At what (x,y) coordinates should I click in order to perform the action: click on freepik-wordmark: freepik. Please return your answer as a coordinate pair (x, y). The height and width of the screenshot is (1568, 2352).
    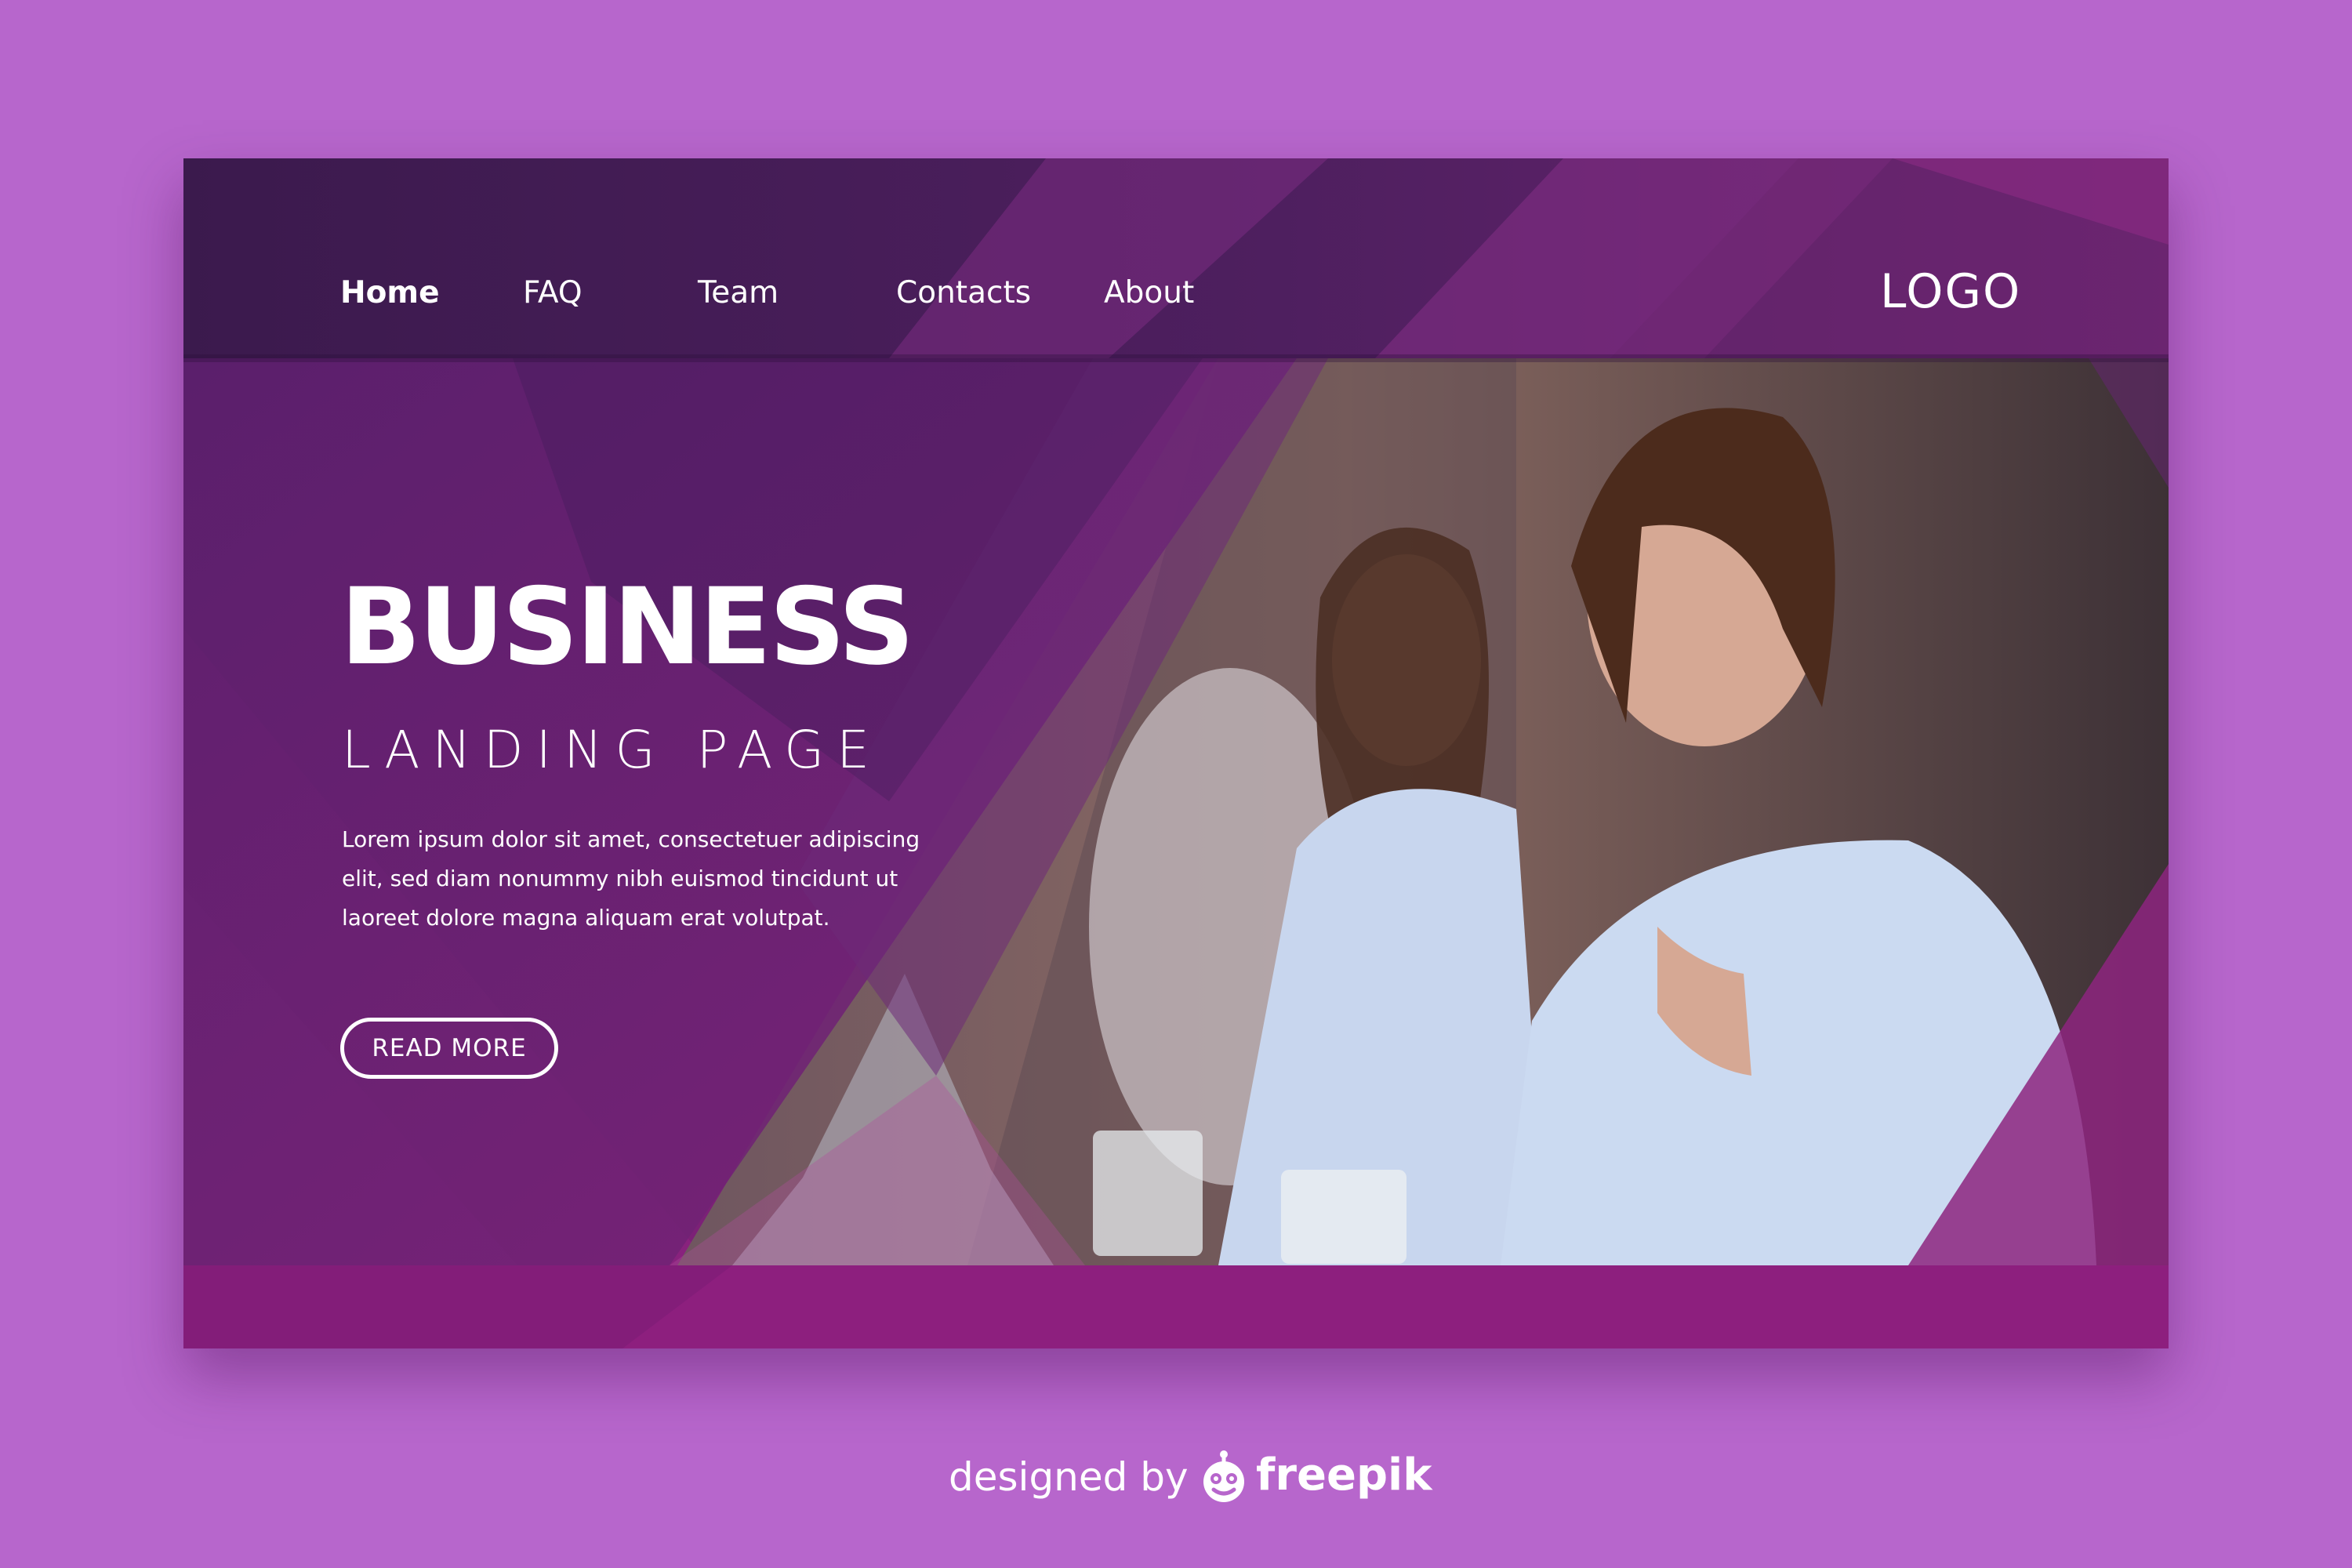
    Looking at the image, I should click on (1344, 1475).